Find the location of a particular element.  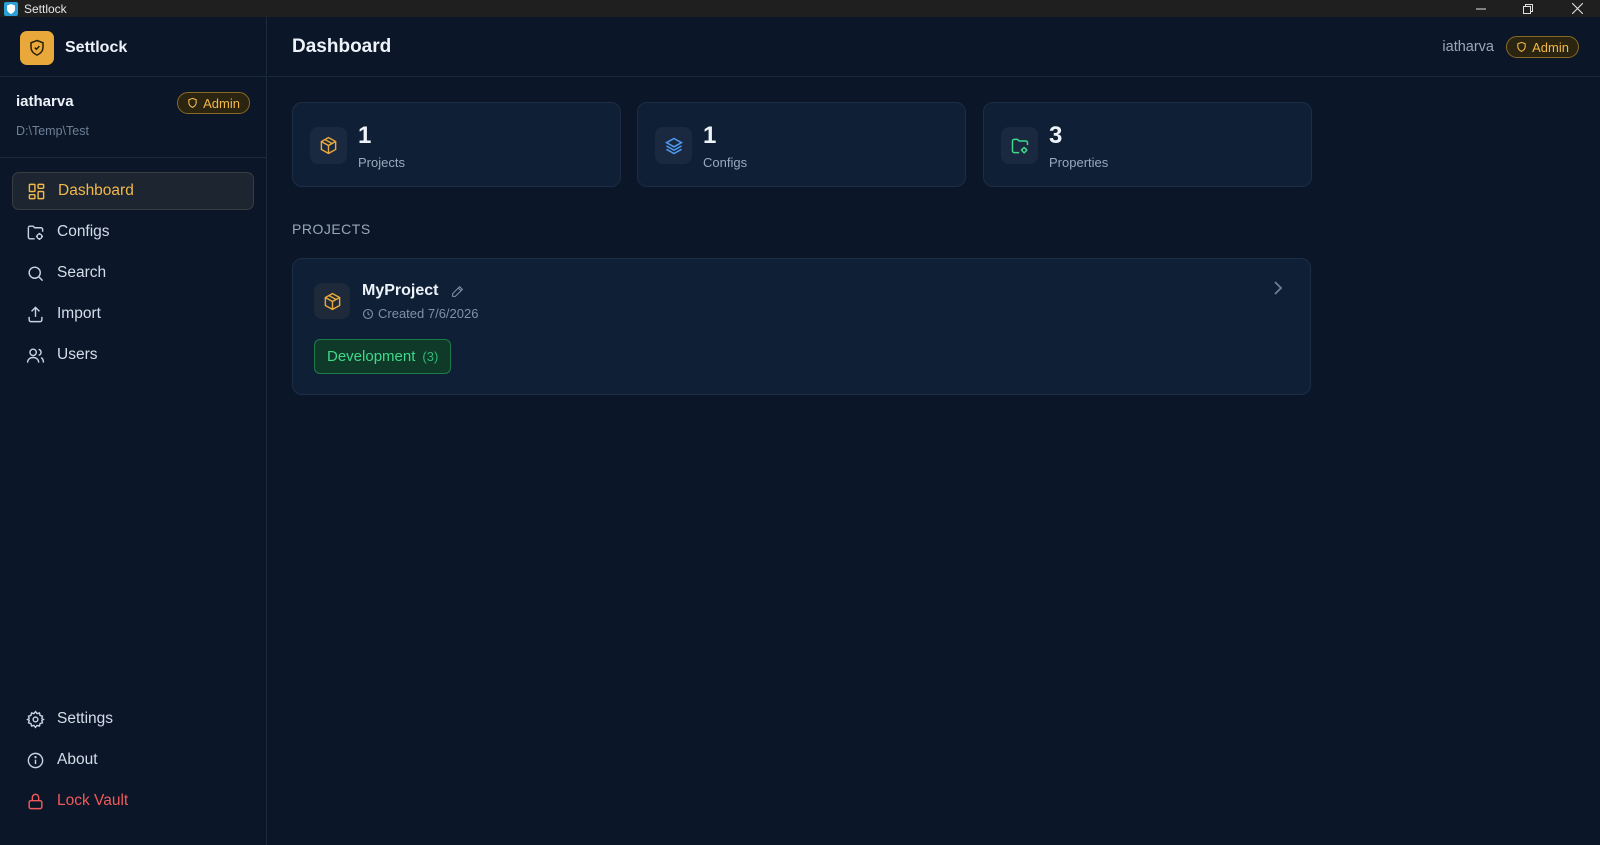

nav-label: Configs is located at coordinates (83, 231).